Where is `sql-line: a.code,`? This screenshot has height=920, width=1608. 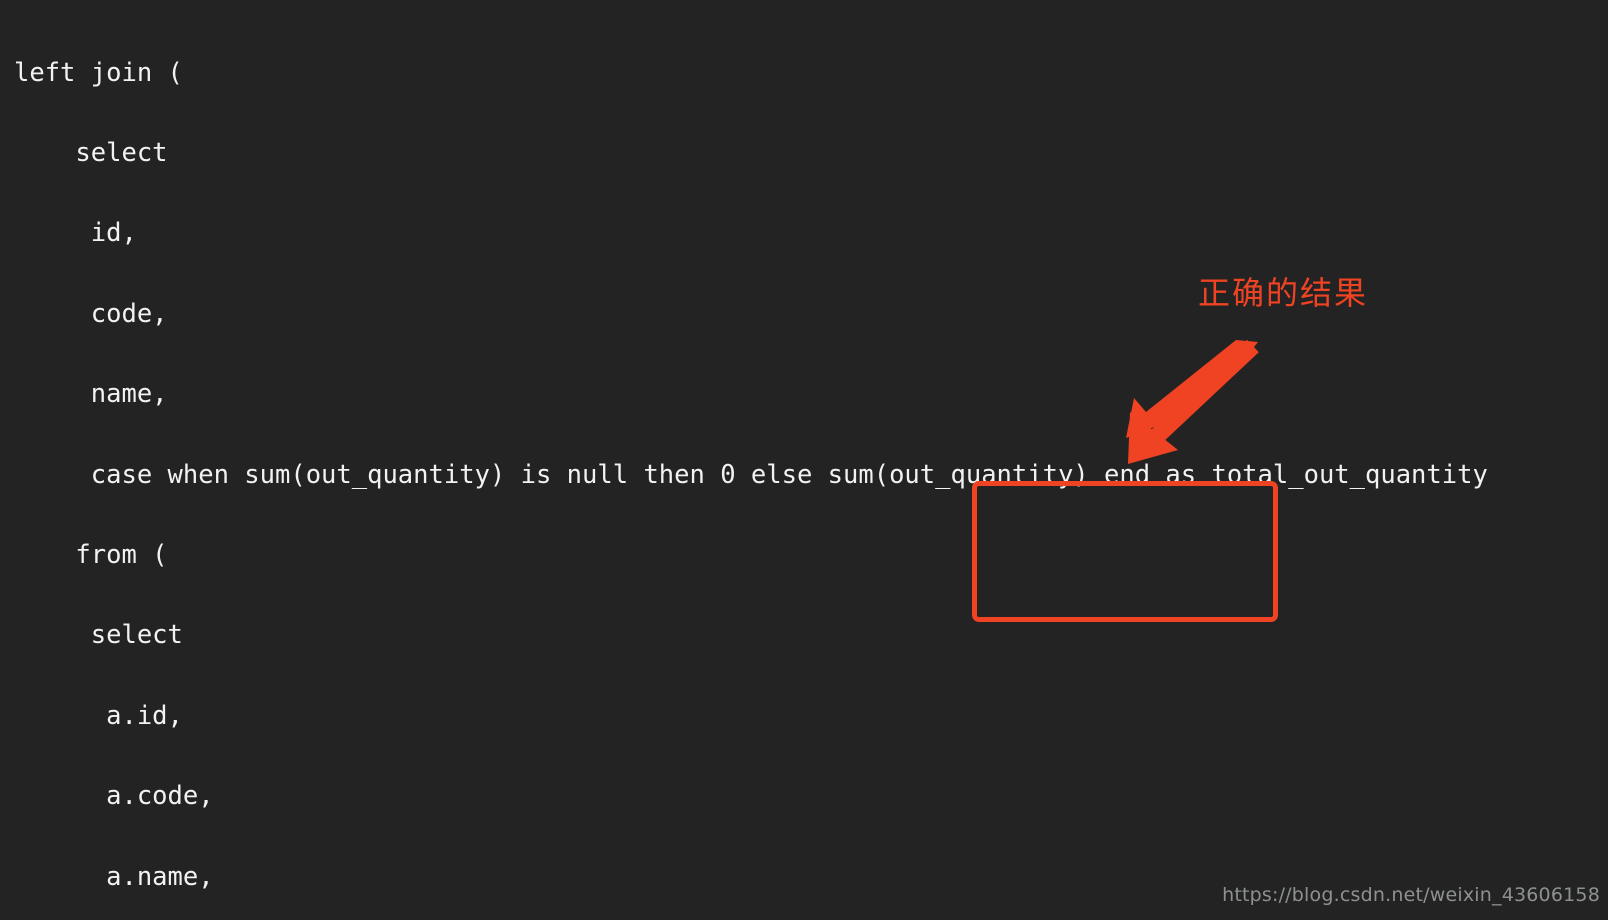 sql-line: a.code, is located at coordinates (114, 796).